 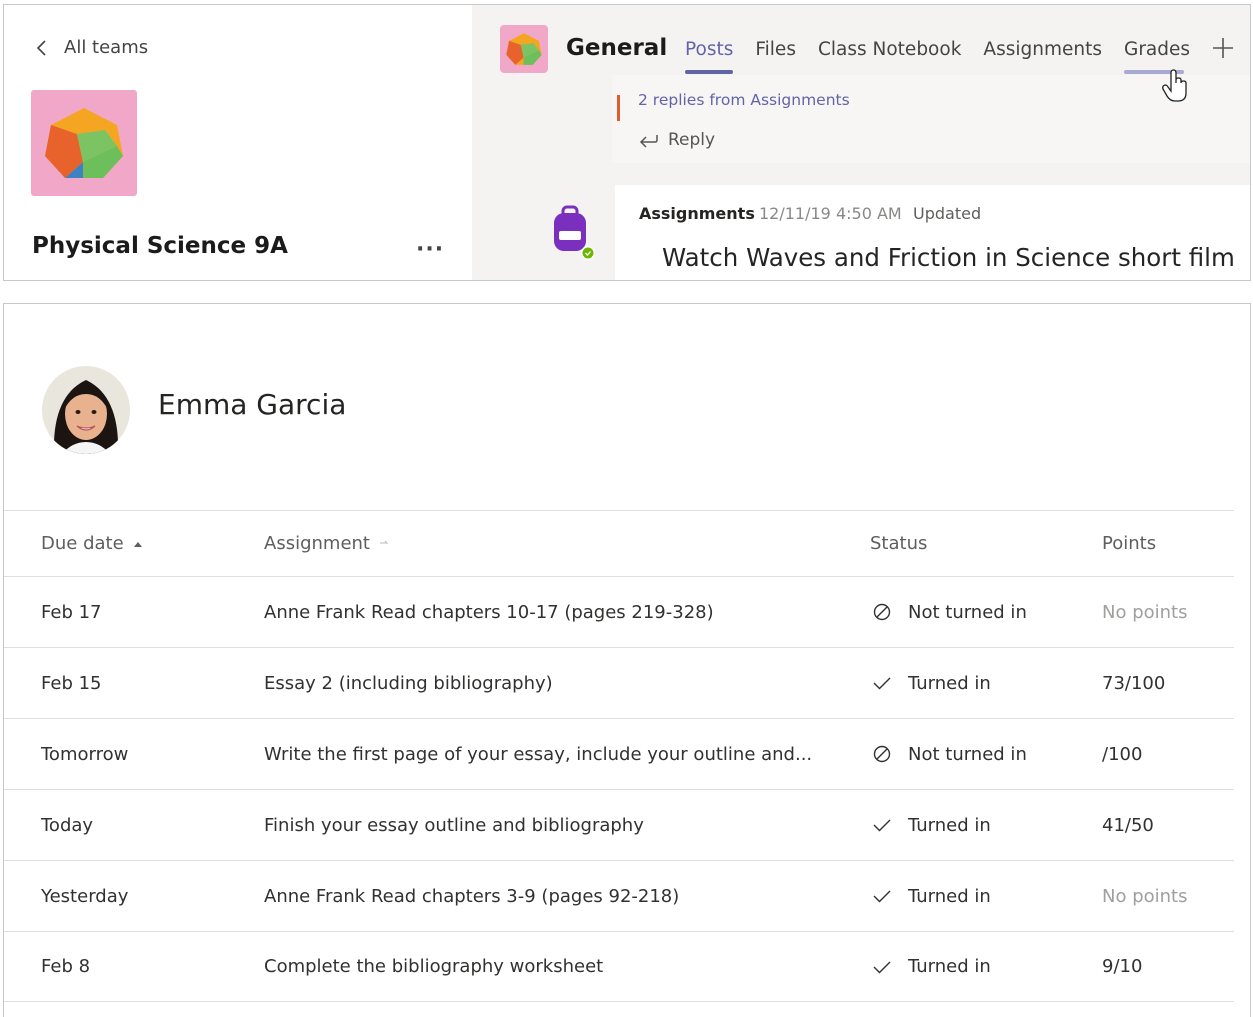 I want to click on status-column-header: Status, so click(x=898, y=543).